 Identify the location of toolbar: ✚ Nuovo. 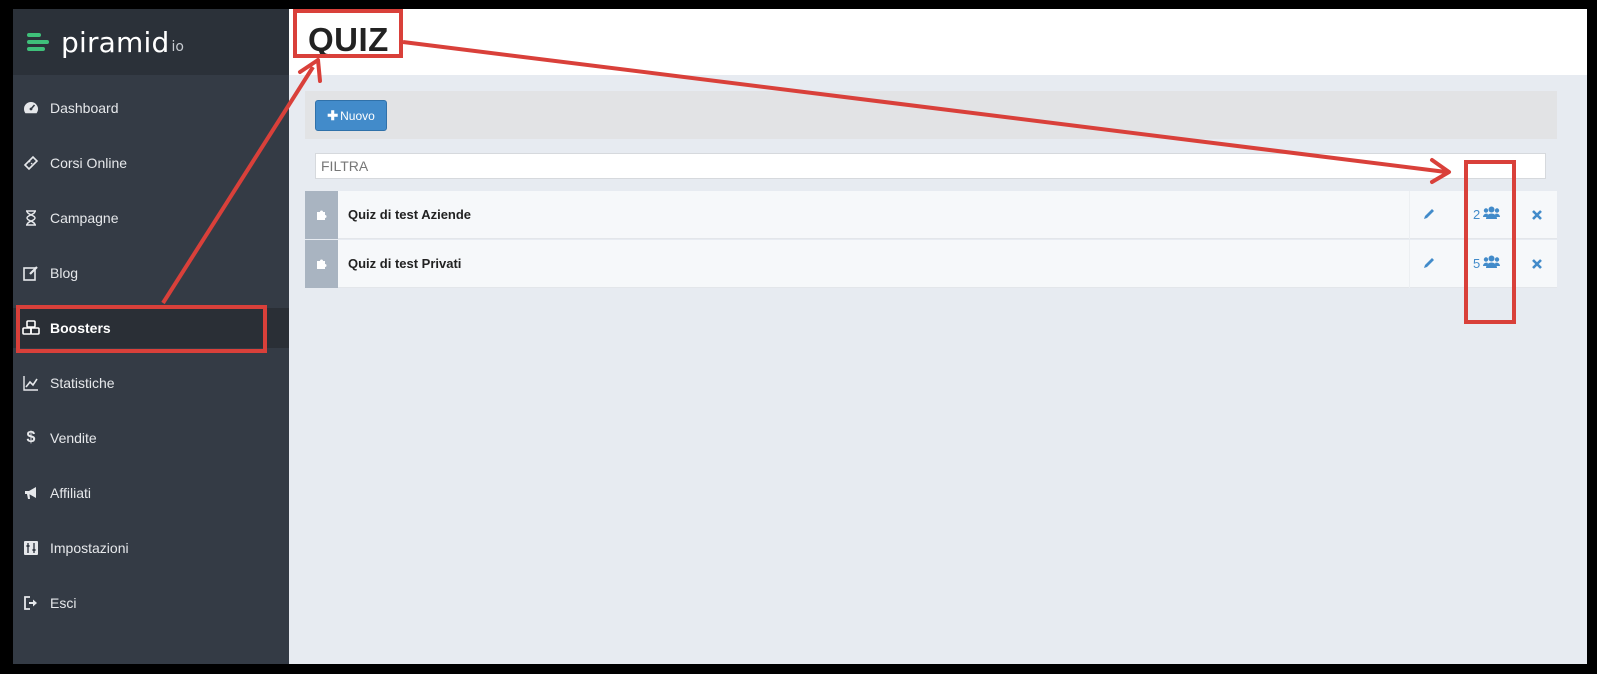
(931, 115).